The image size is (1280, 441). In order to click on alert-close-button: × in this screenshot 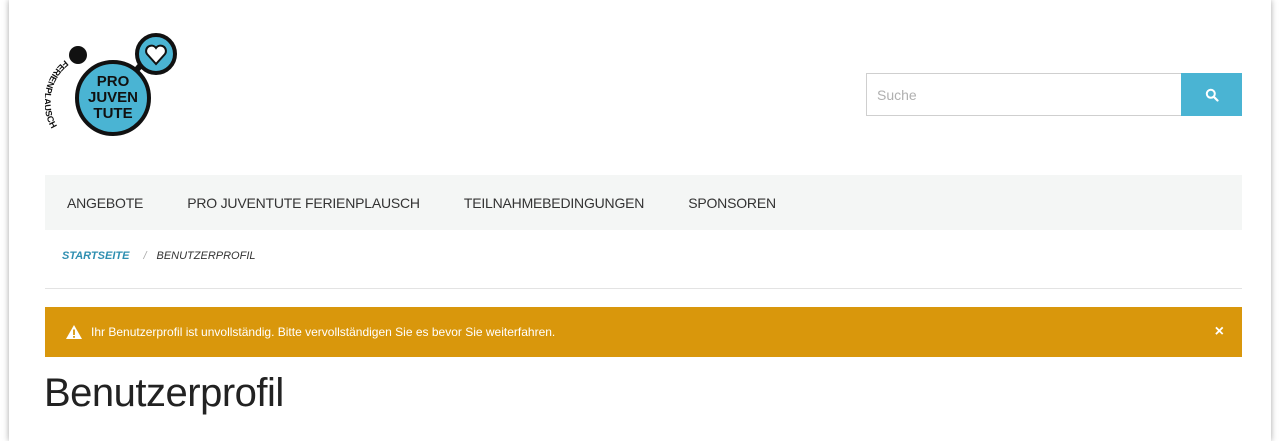, I will do `click(1219, 332)`.